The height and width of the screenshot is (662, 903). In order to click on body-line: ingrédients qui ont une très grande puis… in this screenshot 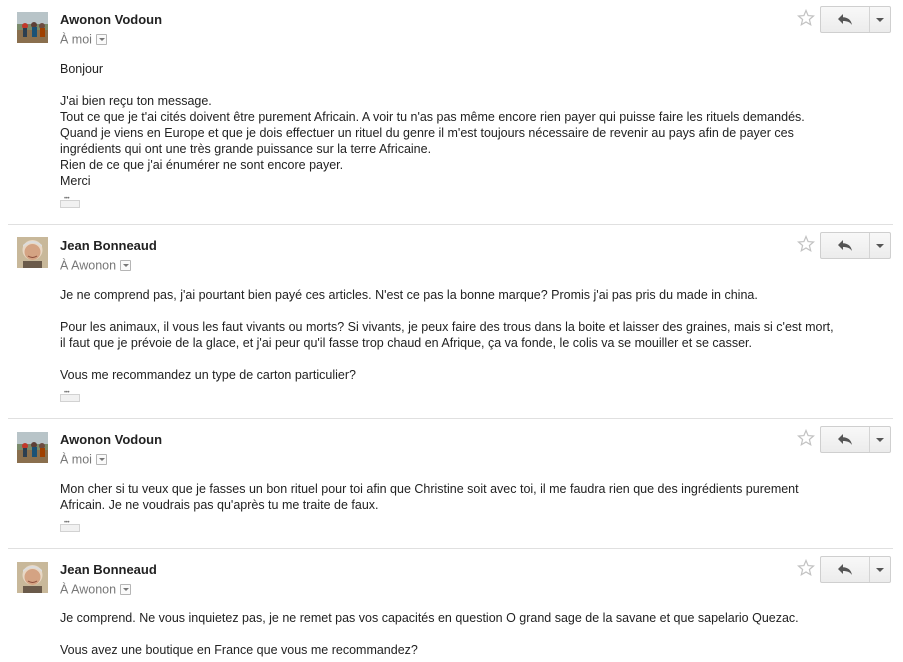, I will do `click(246, 149)`.